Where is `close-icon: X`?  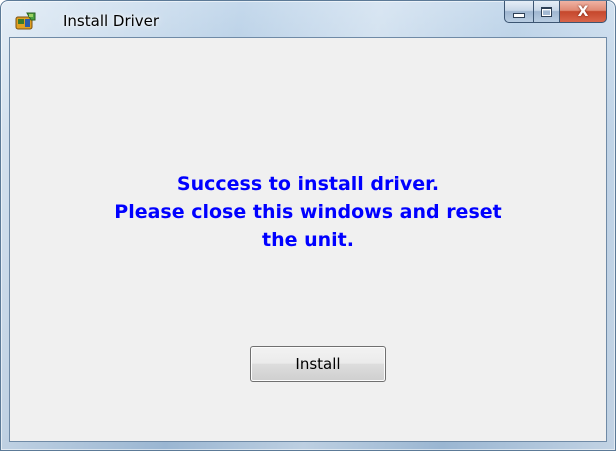
close-icon: X is located at coordinates (583, 11).